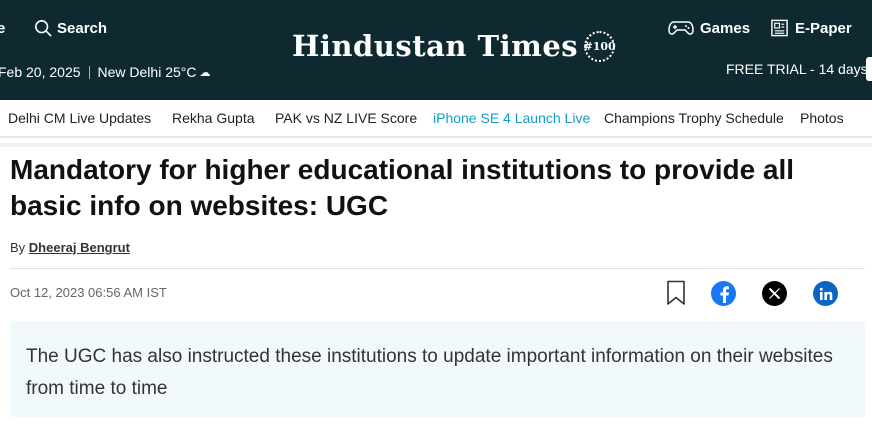 The height and width of the screenshot is (438, 872). Describe the element at coordinates (869, 69) in the screenshot. I see `subscribe-button` at that location.